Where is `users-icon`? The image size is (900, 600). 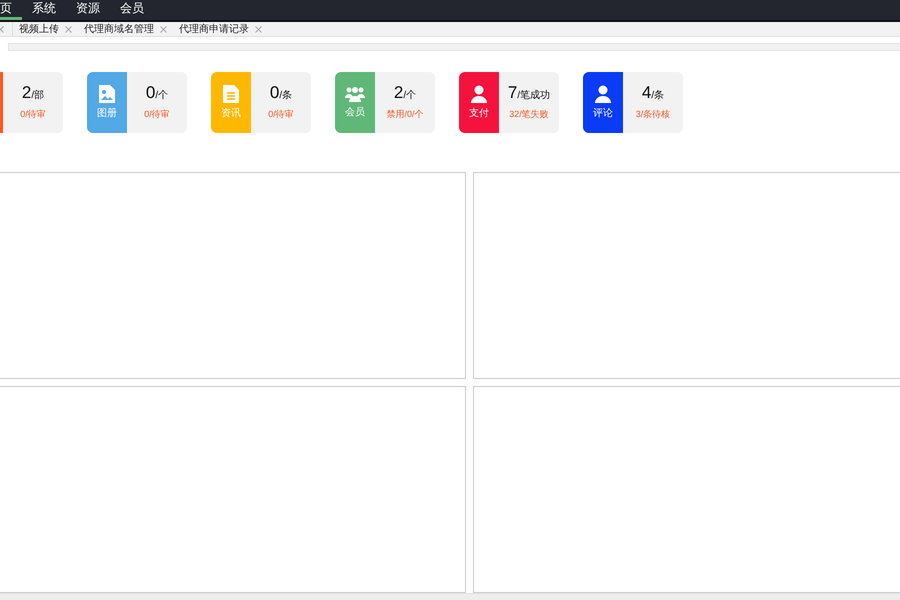
users-icon is located at coordinates (355, 94).